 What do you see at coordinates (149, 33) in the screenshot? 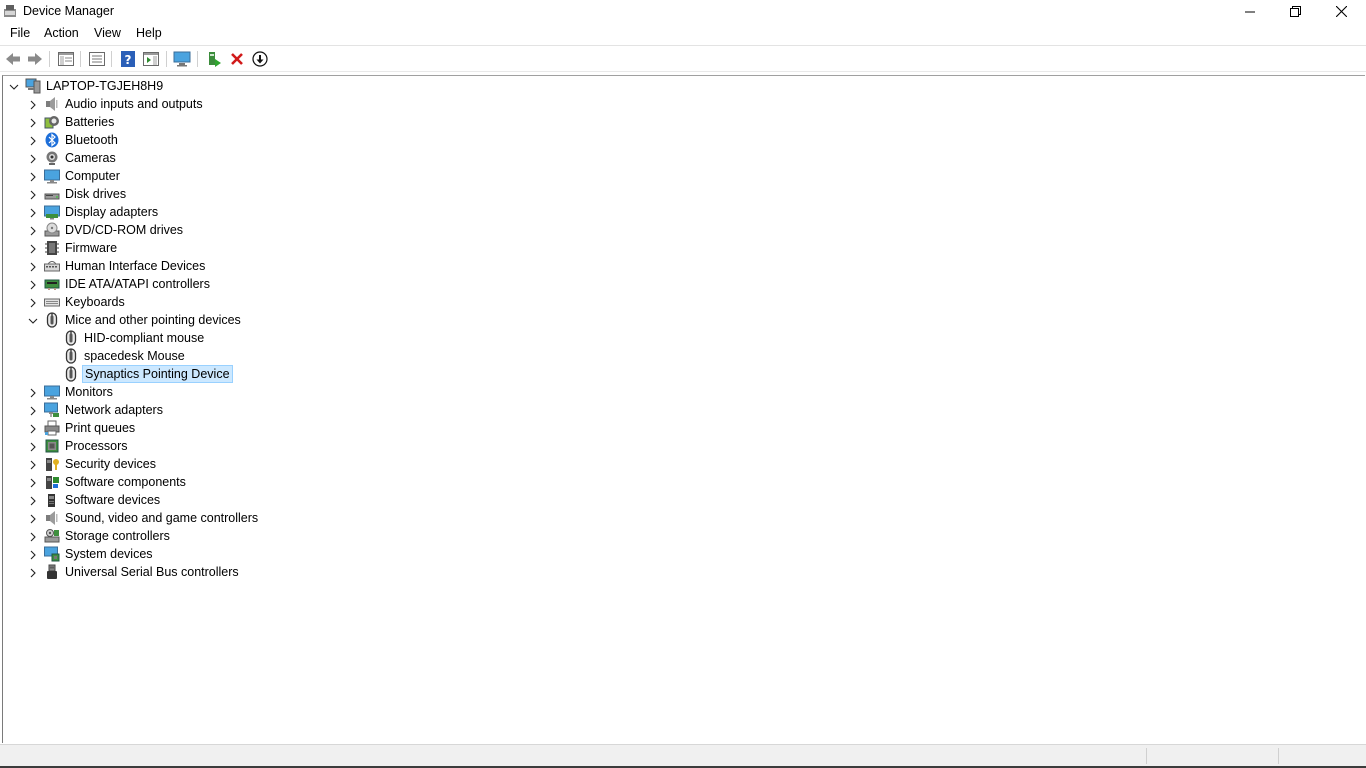
I see `menu-help: Help` at bounding box center [149, 33].